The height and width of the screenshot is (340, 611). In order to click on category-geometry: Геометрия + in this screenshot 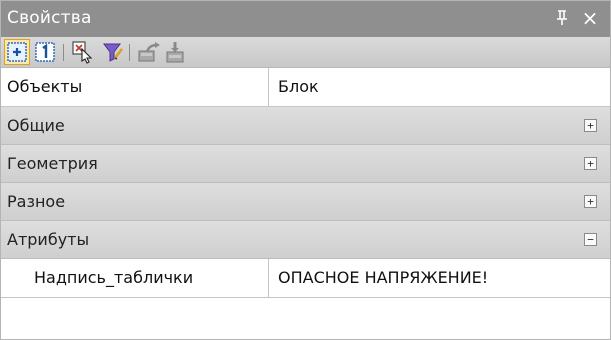, I will do `click(305, 164)`.